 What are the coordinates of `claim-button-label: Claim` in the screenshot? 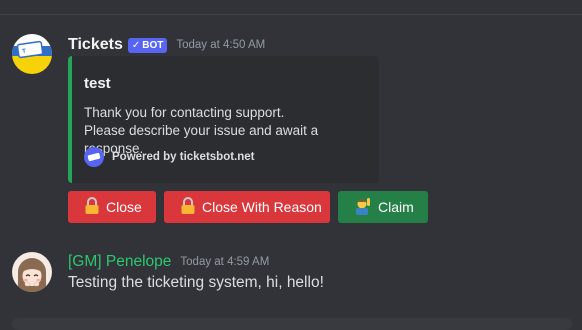 It's located at (396, 207).